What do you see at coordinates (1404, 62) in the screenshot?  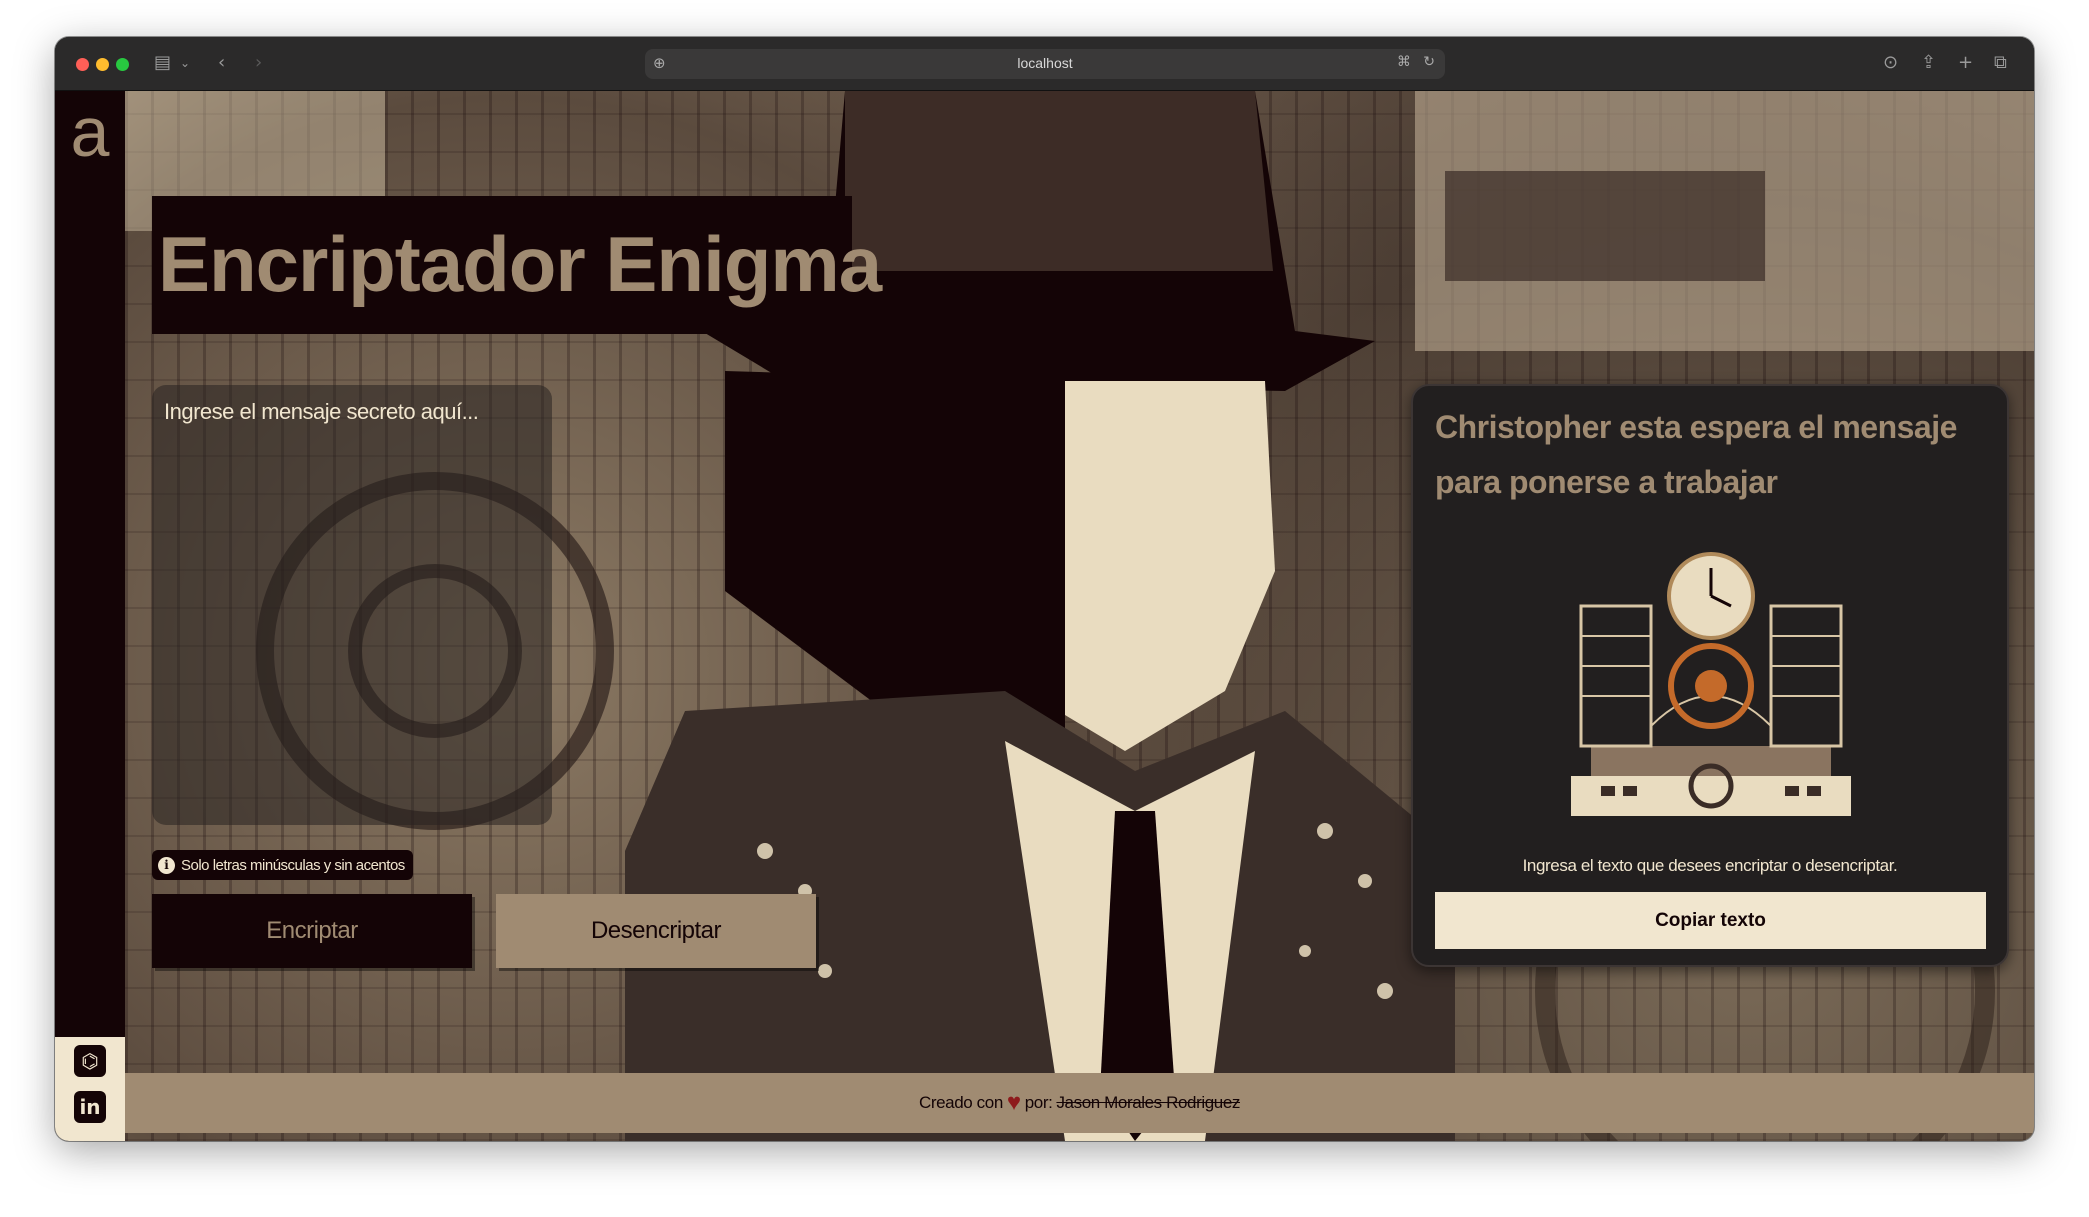 I see `translate-icon: ⌘` at bounding box center [1404, 62].